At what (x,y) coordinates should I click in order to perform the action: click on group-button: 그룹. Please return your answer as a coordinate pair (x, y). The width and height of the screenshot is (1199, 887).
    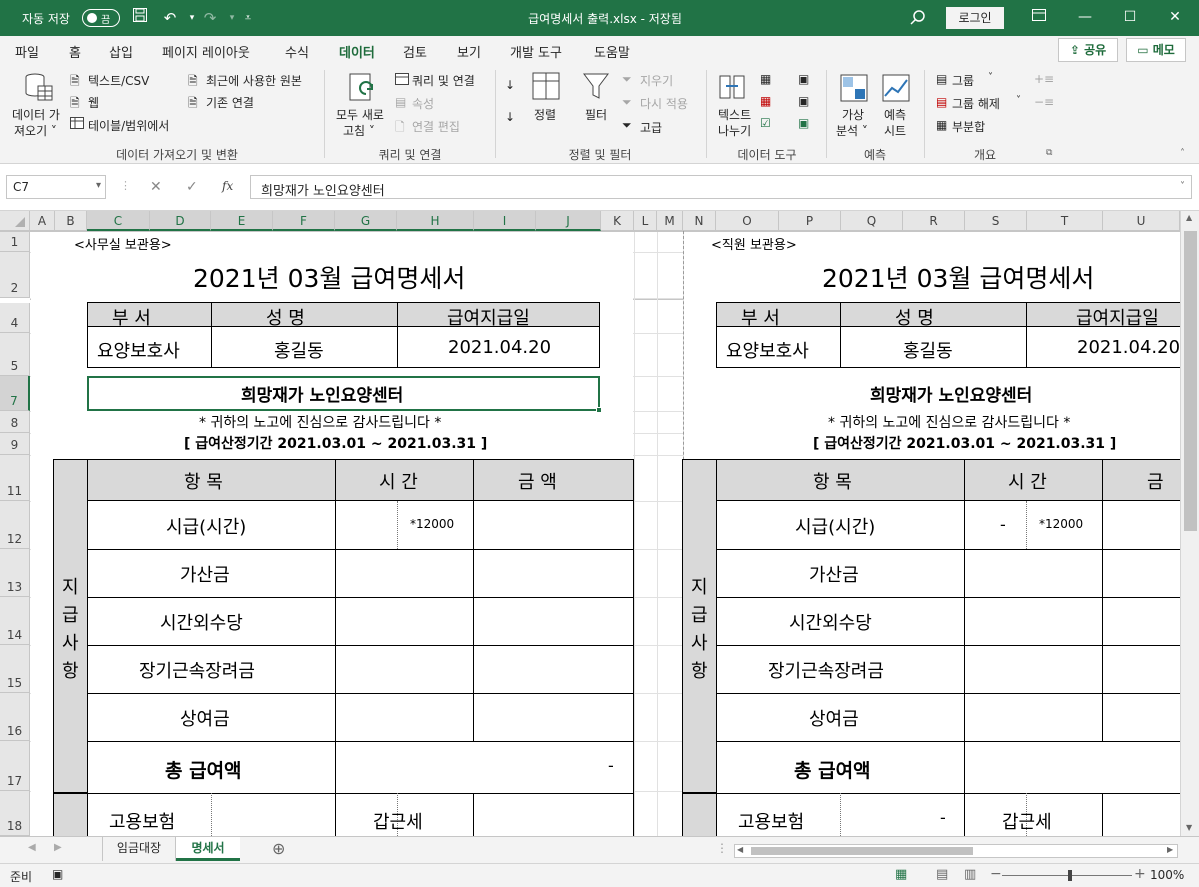
    Looking at the image, I should click on (963, 80).